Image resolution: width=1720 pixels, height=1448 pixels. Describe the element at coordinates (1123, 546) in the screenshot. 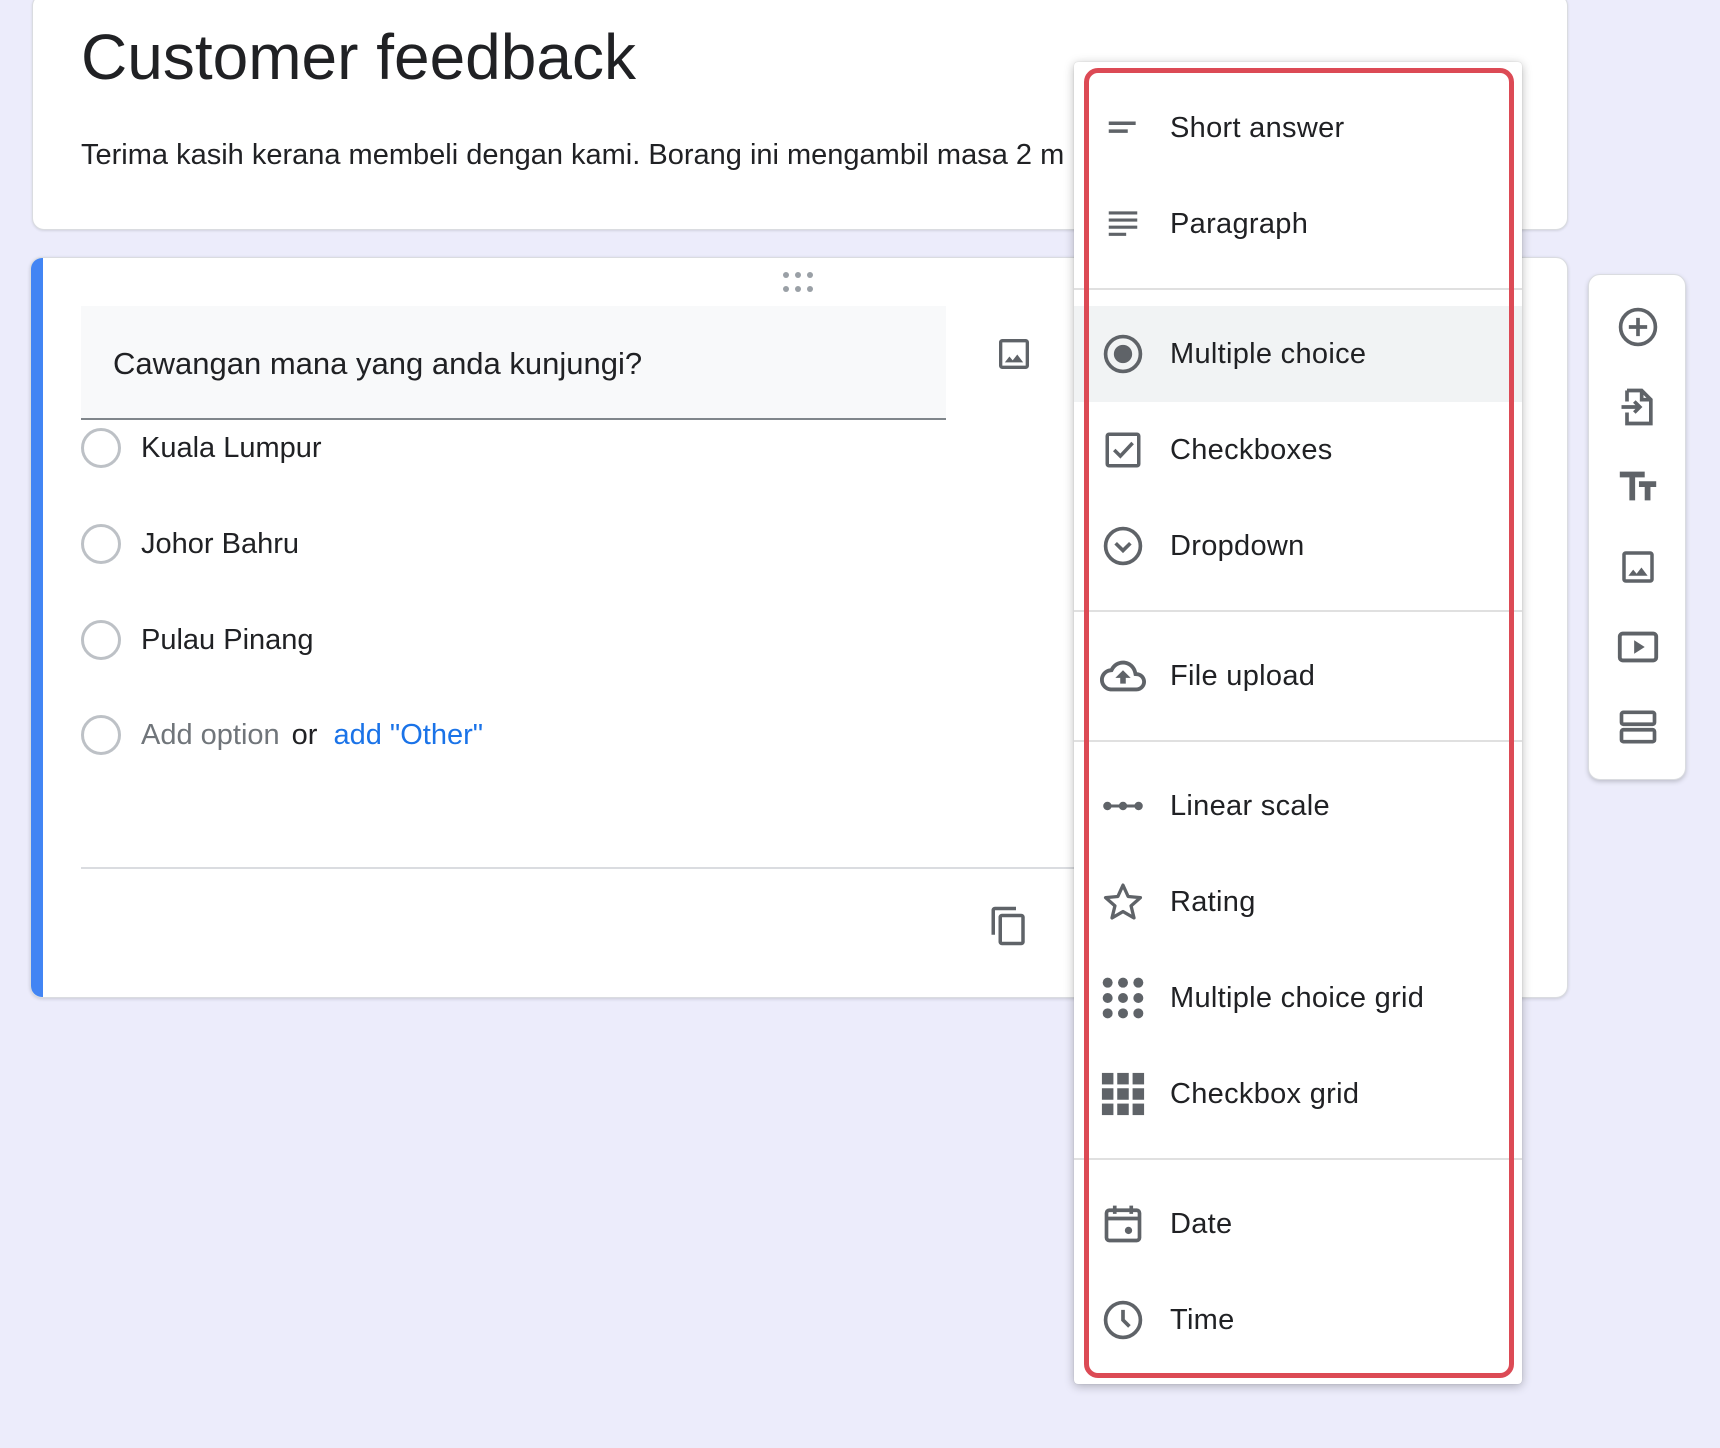

I see `dropdown-circle-icon` at that location.